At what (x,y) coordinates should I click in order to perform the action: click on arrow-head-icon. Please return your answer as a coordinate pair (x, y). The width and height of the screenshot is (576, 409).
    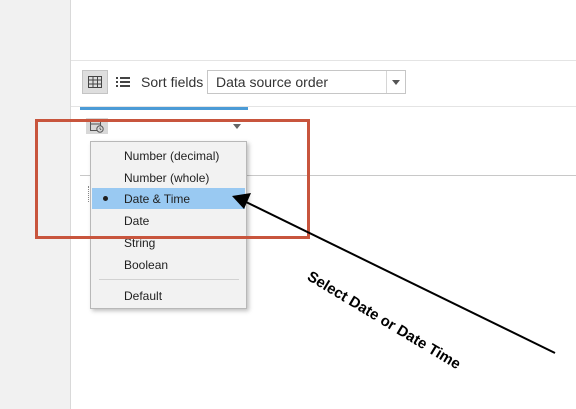
    Looking at the image, I should click on (241, 201).